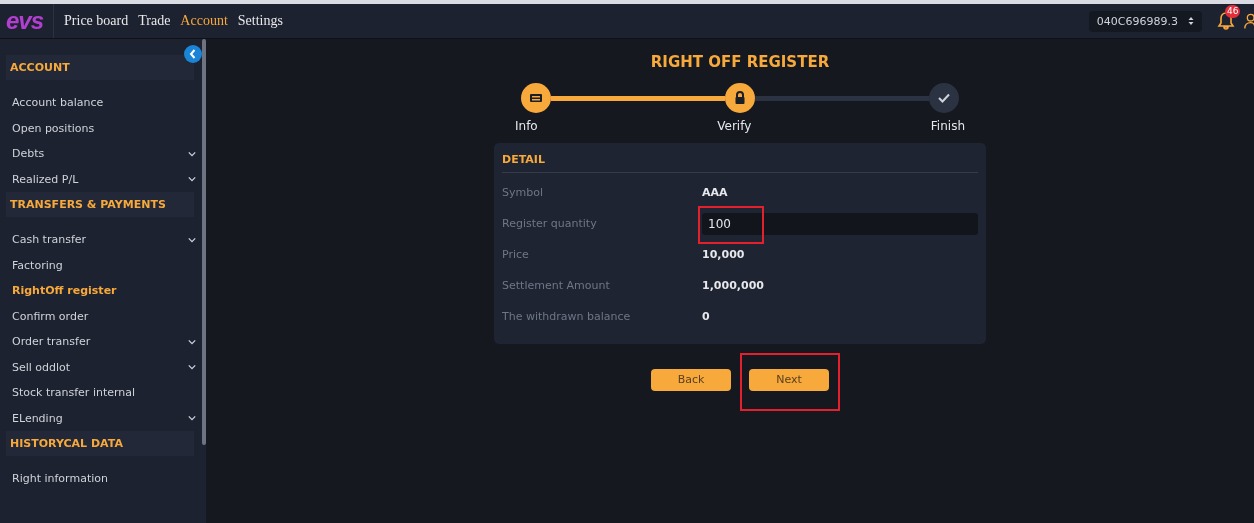 The image size is (1254, 523). I want to click on field-label: The withdrawn balance, so click(567, 316).